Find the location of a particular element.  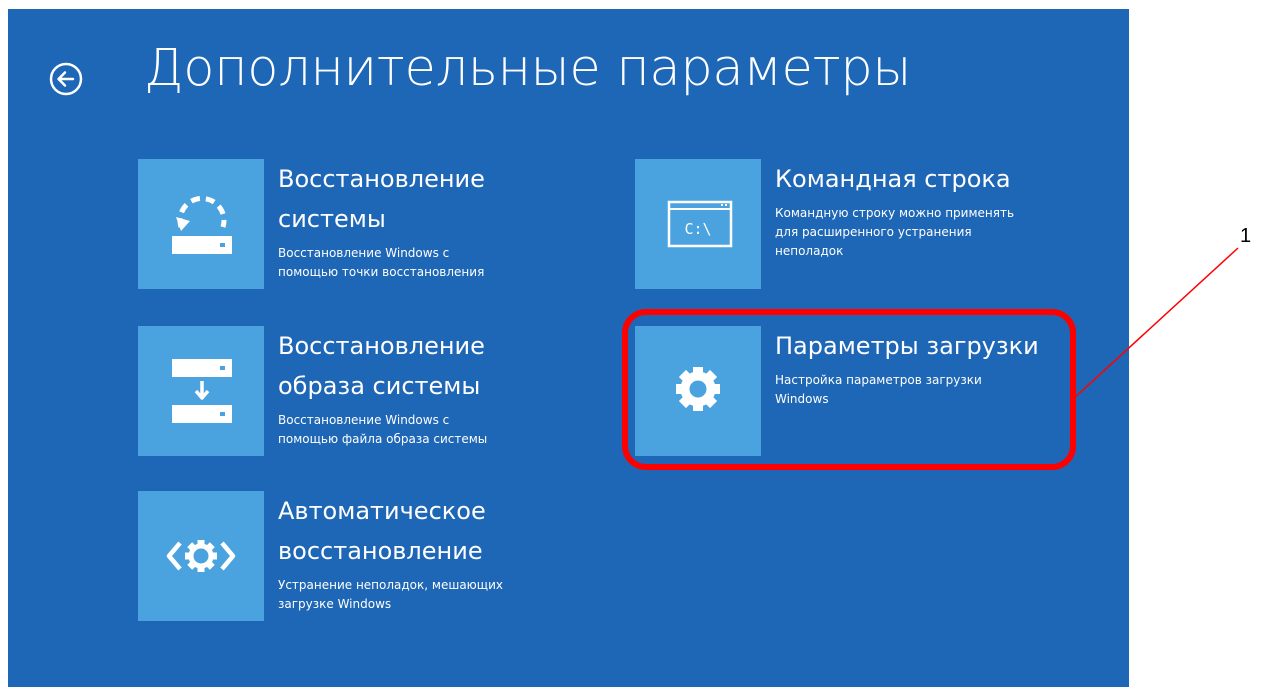

tile-description: загрузке Windows is located at coordinates (335, 604).